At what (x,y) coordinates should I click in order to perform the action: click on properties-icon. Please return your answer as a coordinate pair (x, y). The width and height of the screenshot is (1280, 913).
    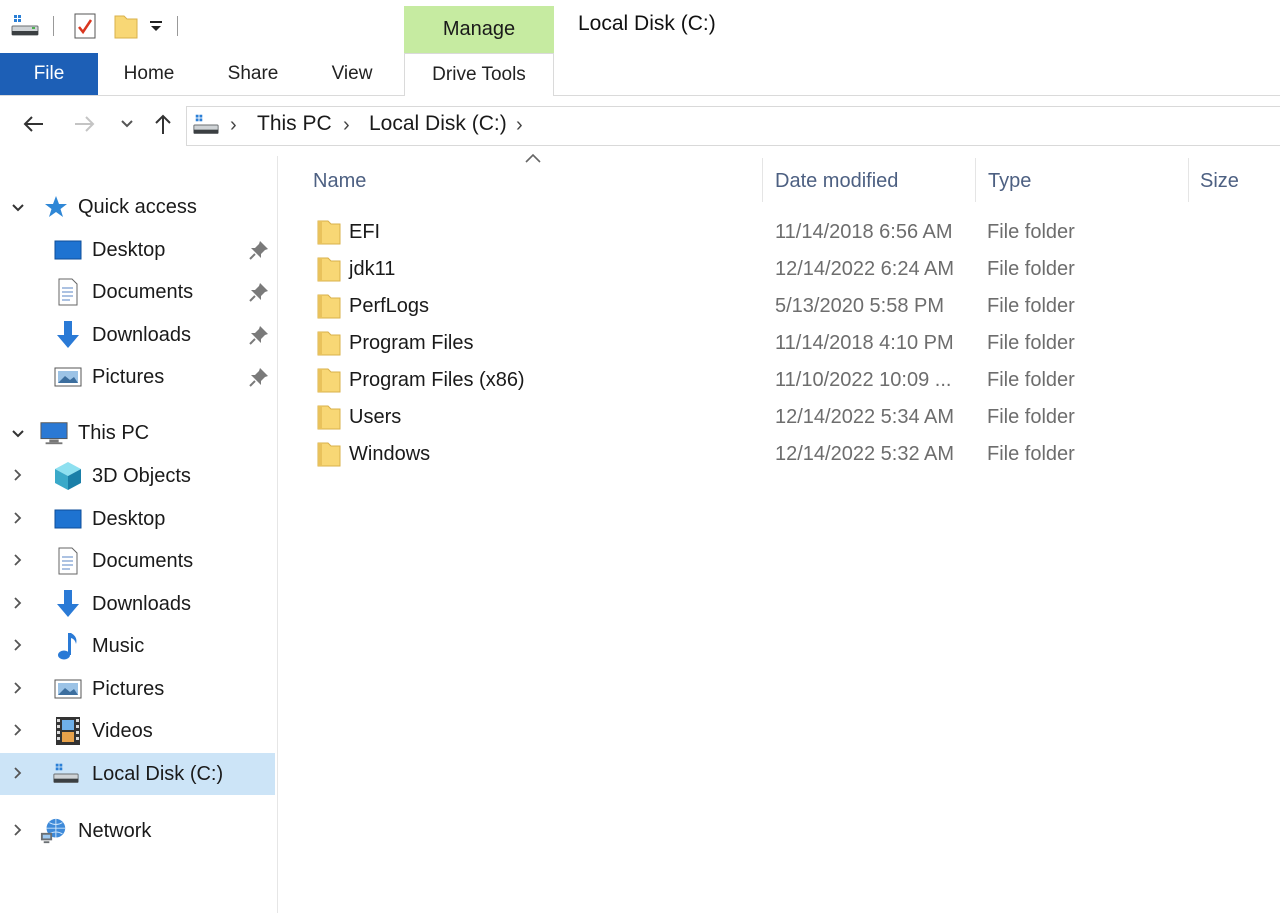
    Looking at the image, I should click on (85, 26).